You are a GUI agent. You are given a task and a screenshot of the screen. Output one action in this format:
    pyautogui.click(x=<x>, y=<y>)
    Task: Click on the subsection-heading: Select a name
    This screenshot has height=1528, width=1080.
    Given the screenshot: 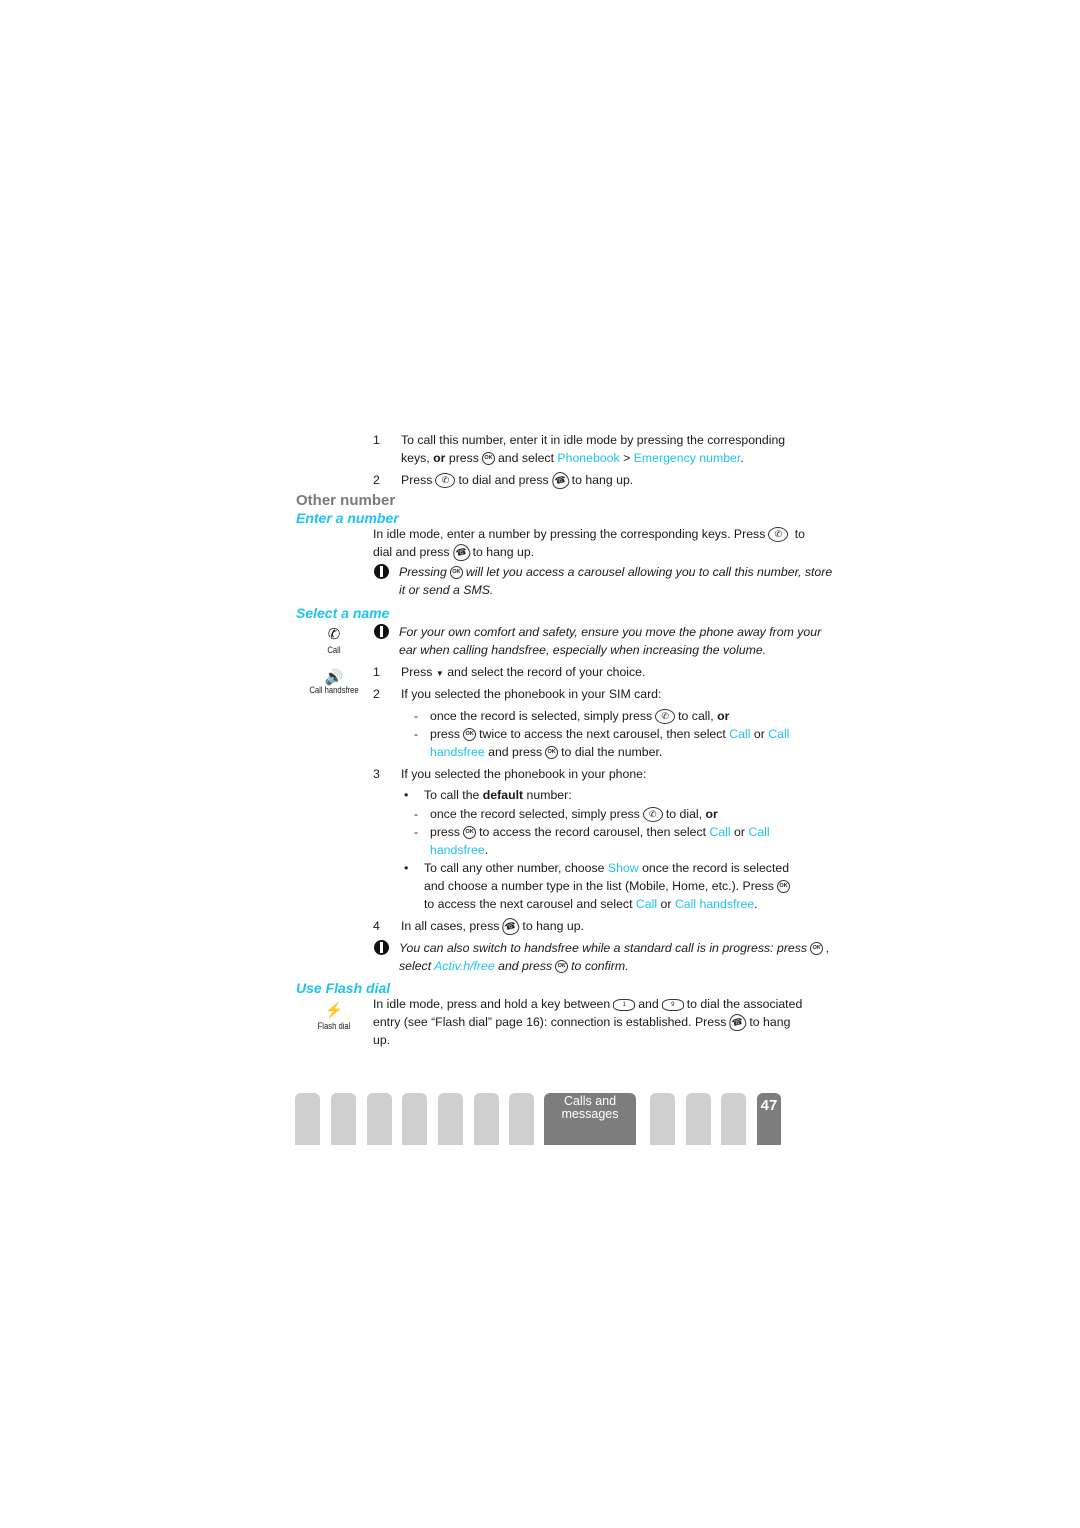 What is the action you would take?
    pyautogui.click(x=343, y=613)
    